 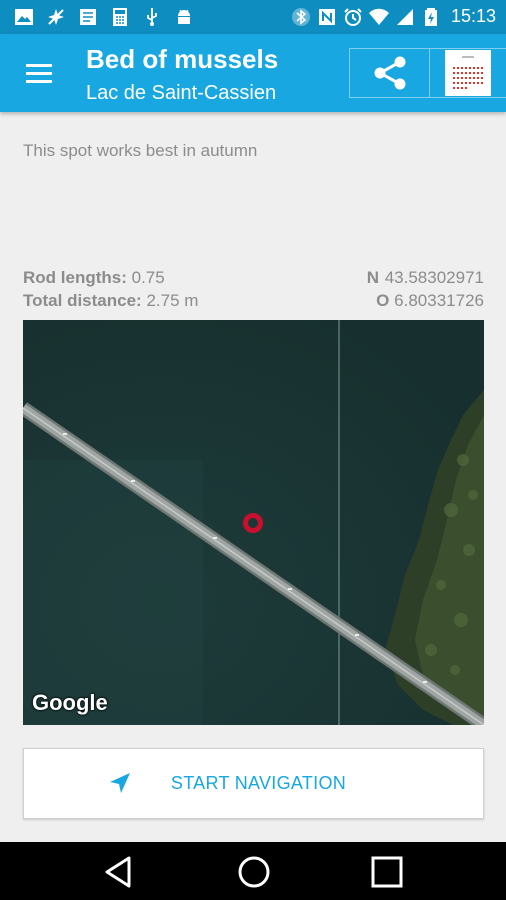 I want to click on google-attribution: Google, so click(x=70, y=702).